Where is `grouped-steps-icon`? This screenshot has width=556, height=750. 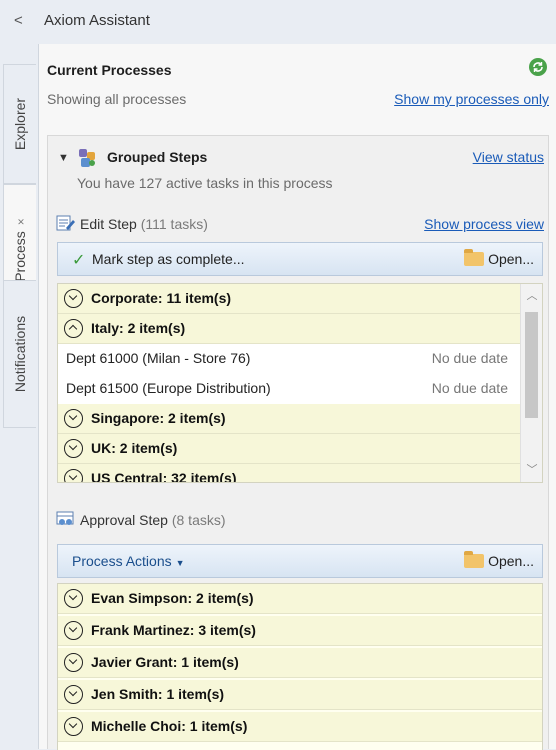
grouped-steps-icon is located at coordinates (87, 158).